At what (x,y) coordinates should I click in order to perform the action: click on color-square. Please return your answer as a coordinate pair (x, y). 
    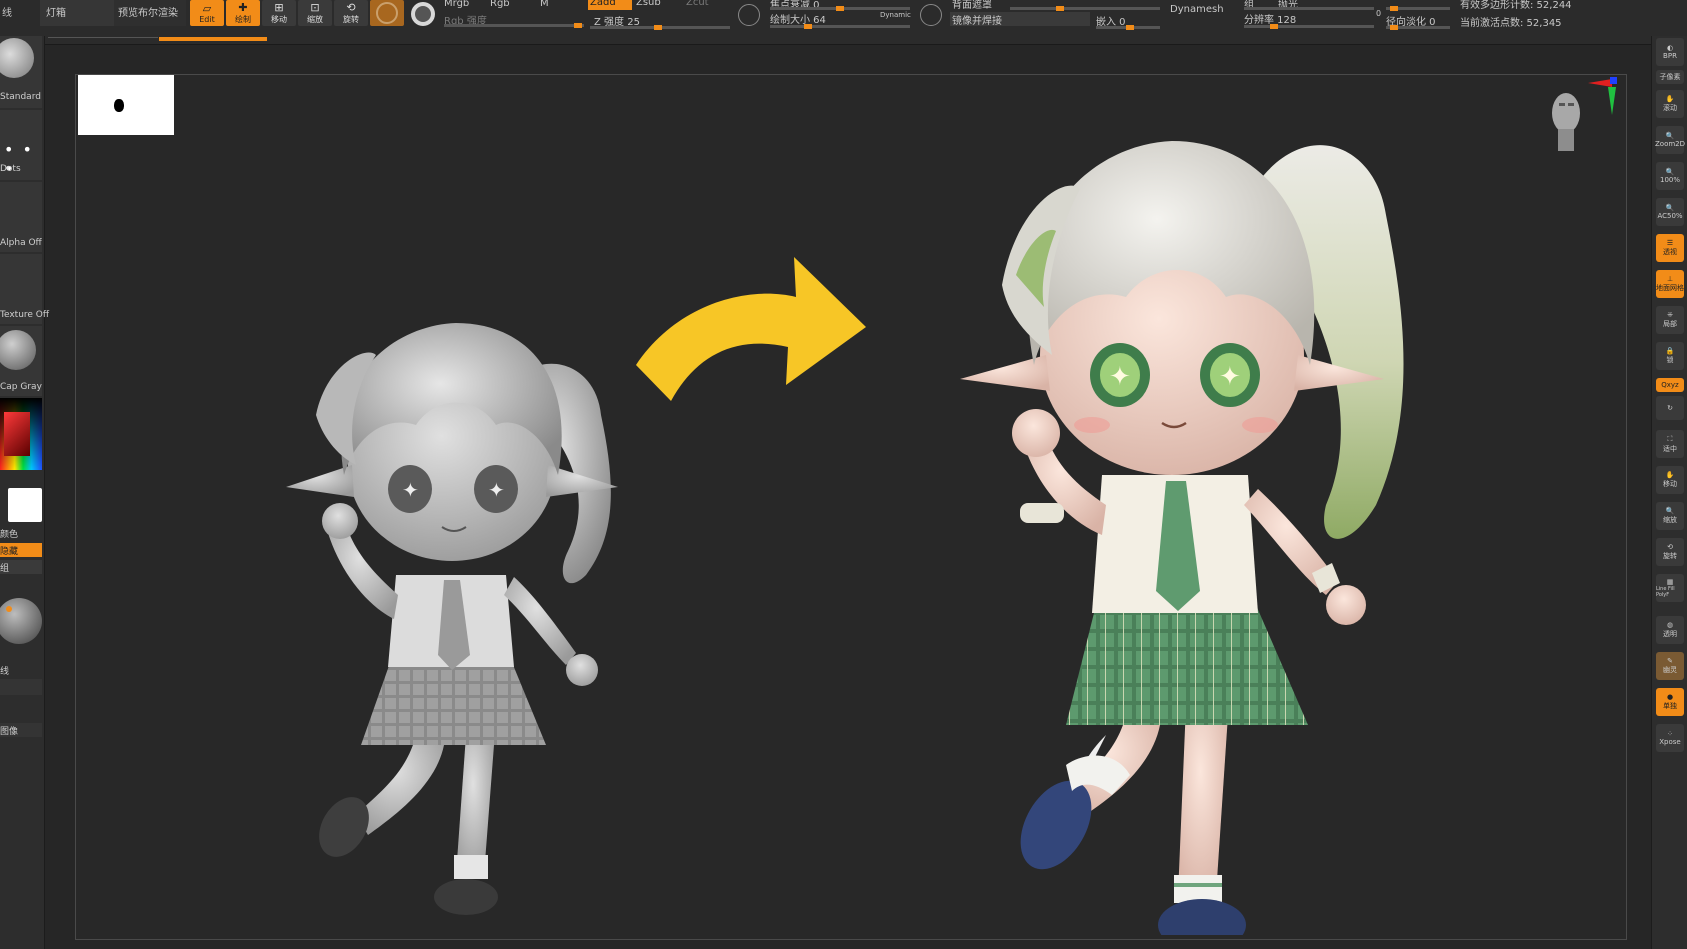
    Looking at the image, I should click on (17, 434).